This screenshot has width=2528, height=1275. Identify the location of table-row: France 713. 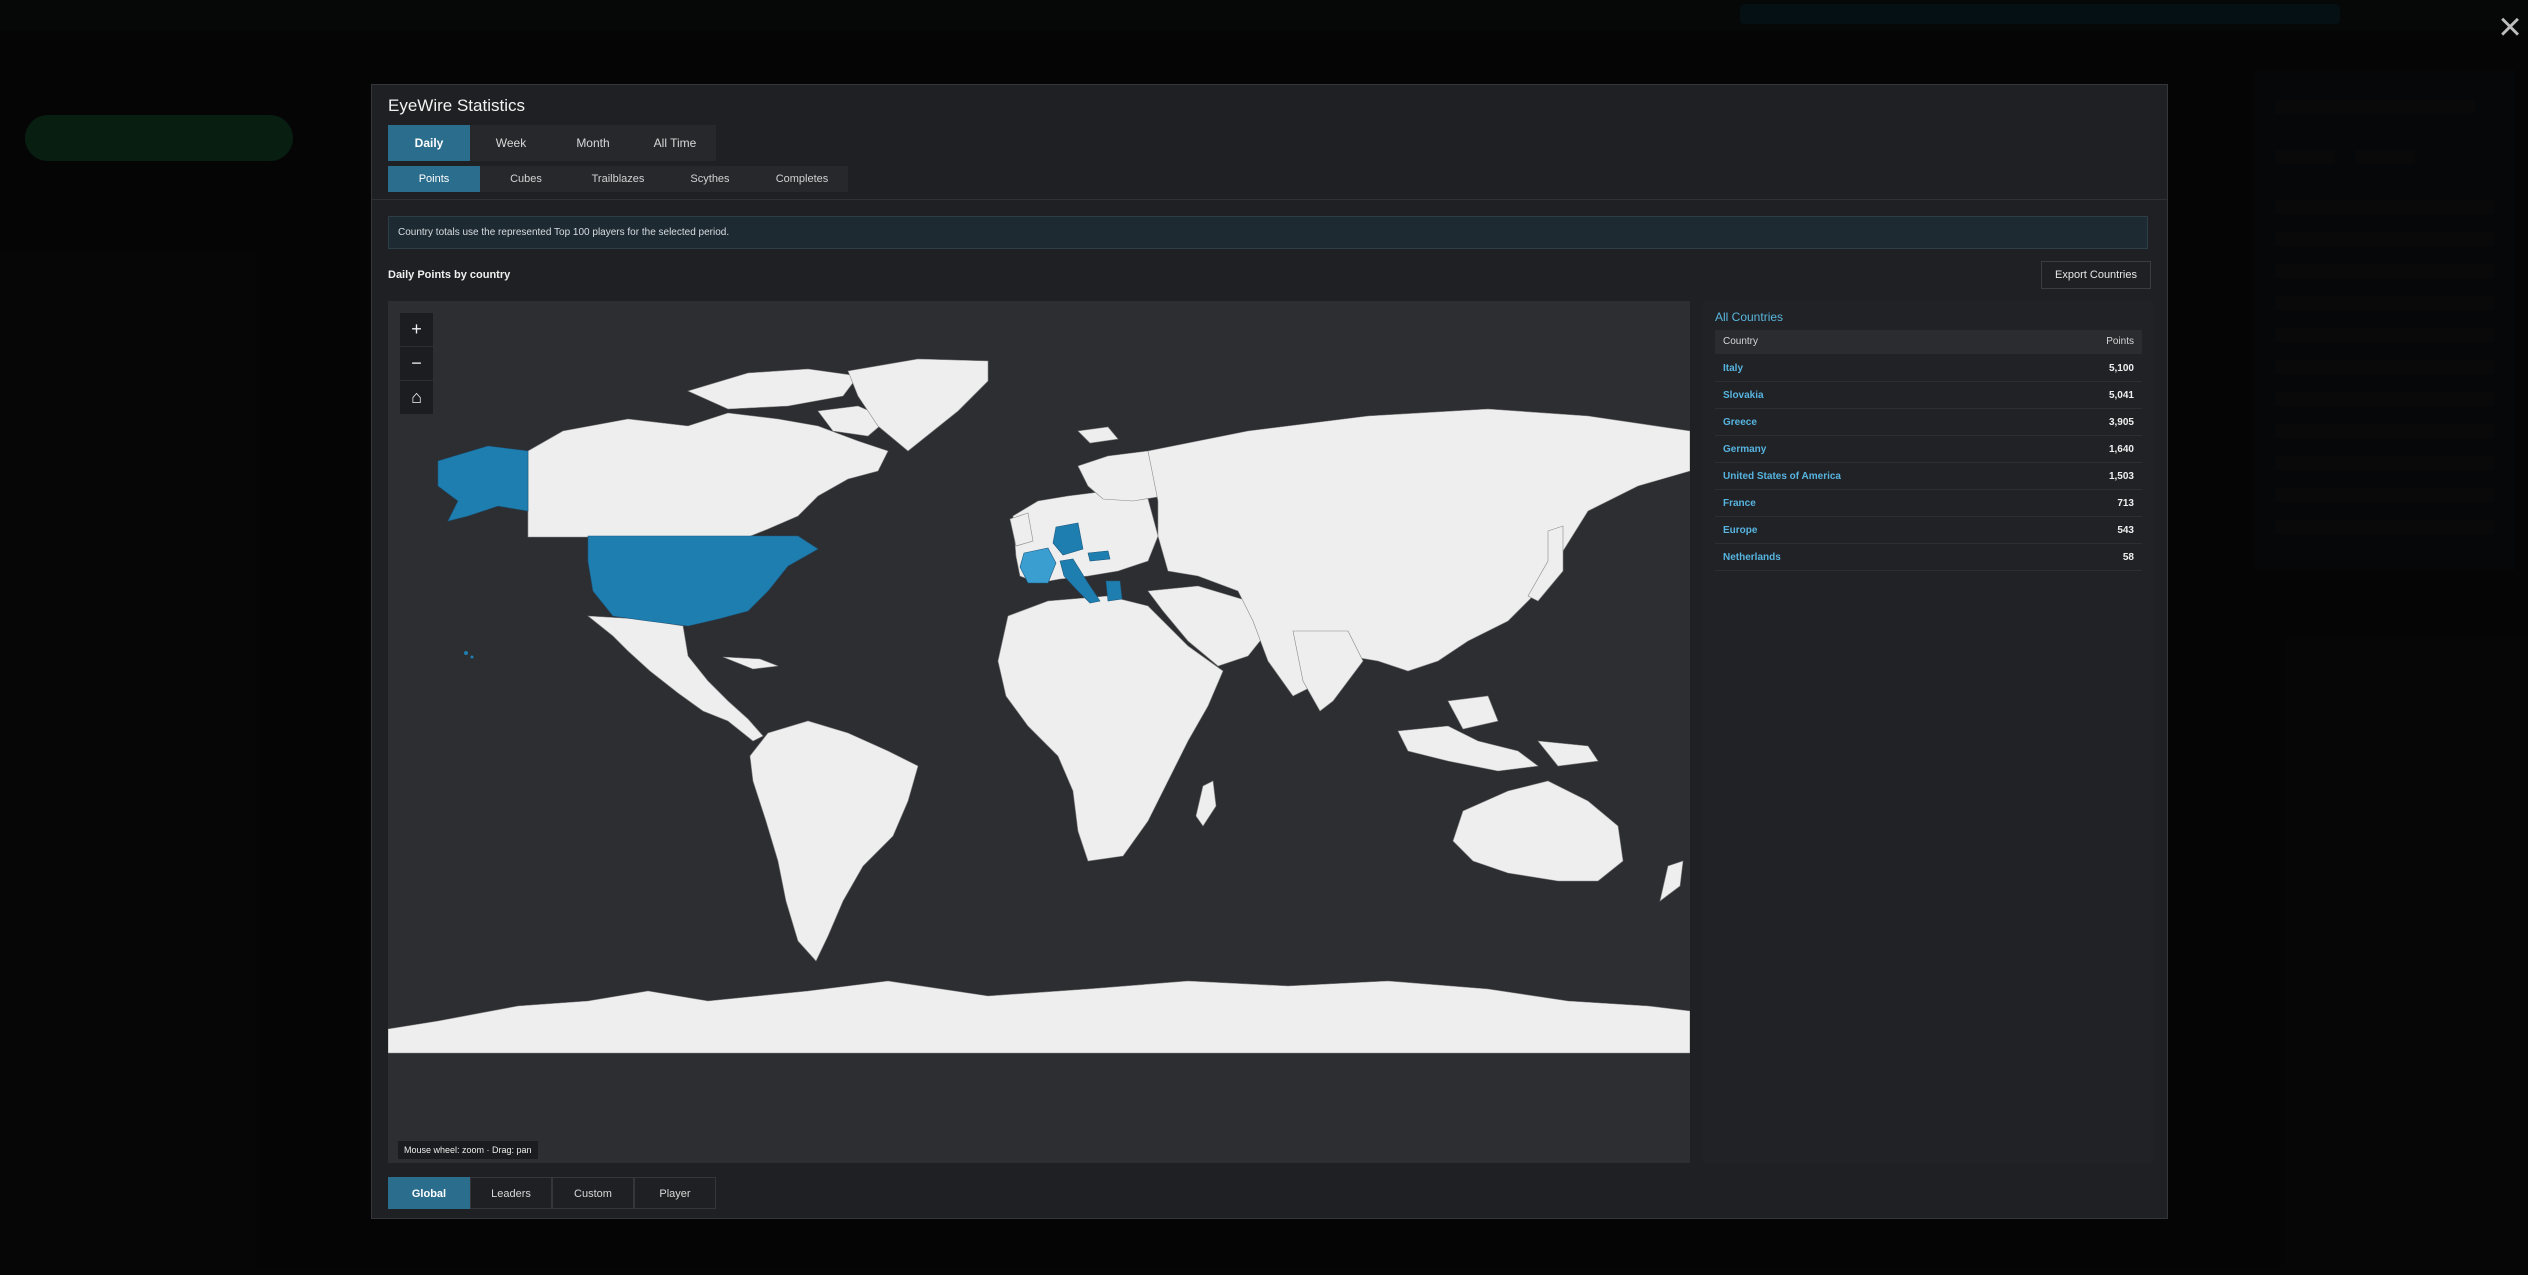
(1928, 503).